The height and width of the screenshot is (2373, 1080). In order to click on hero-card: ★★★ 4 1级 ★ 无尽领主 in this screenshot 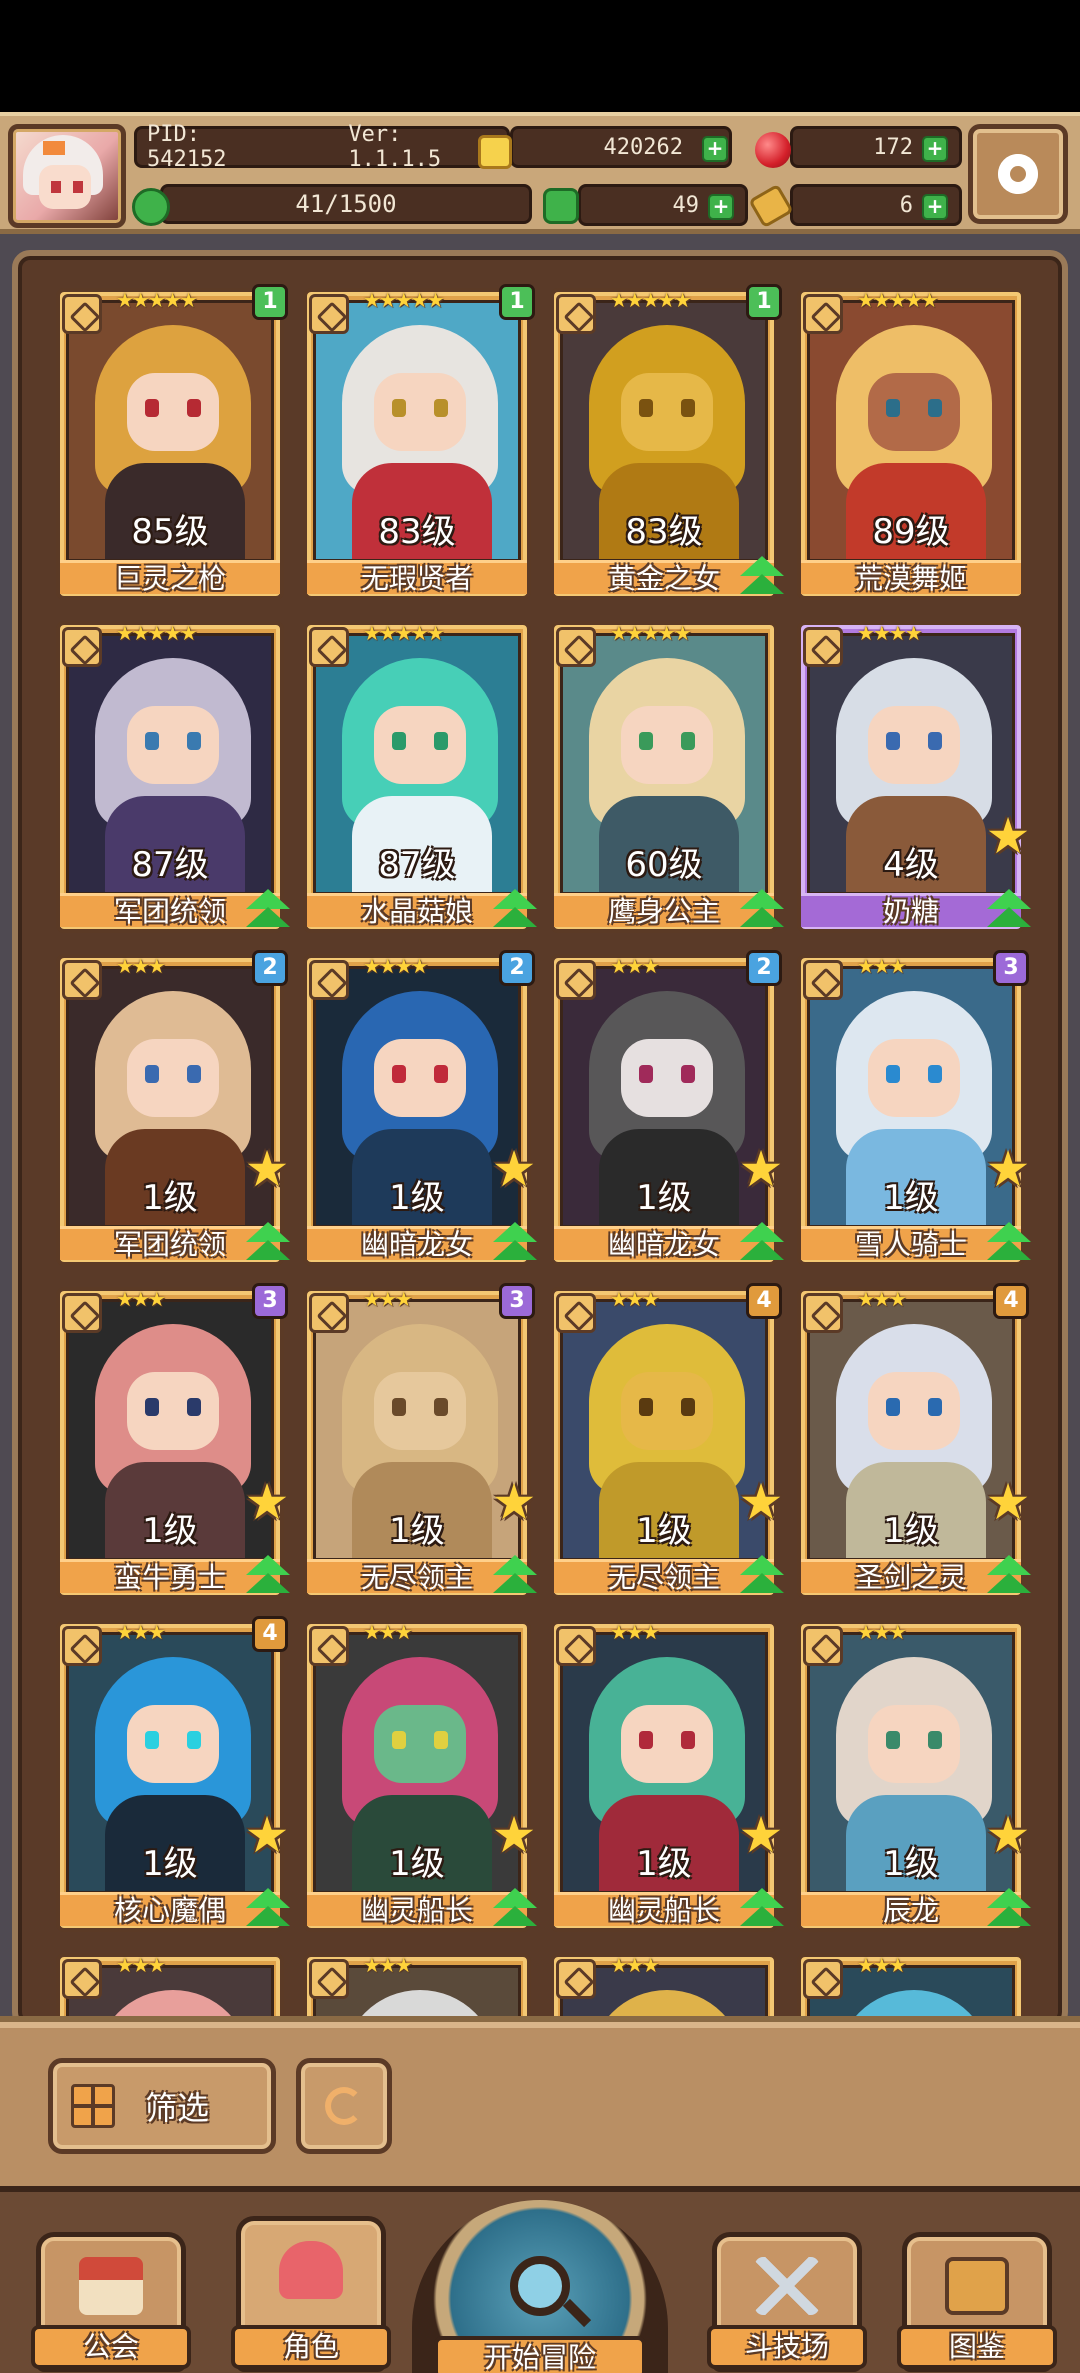, I will do `click(667, 1441)`.